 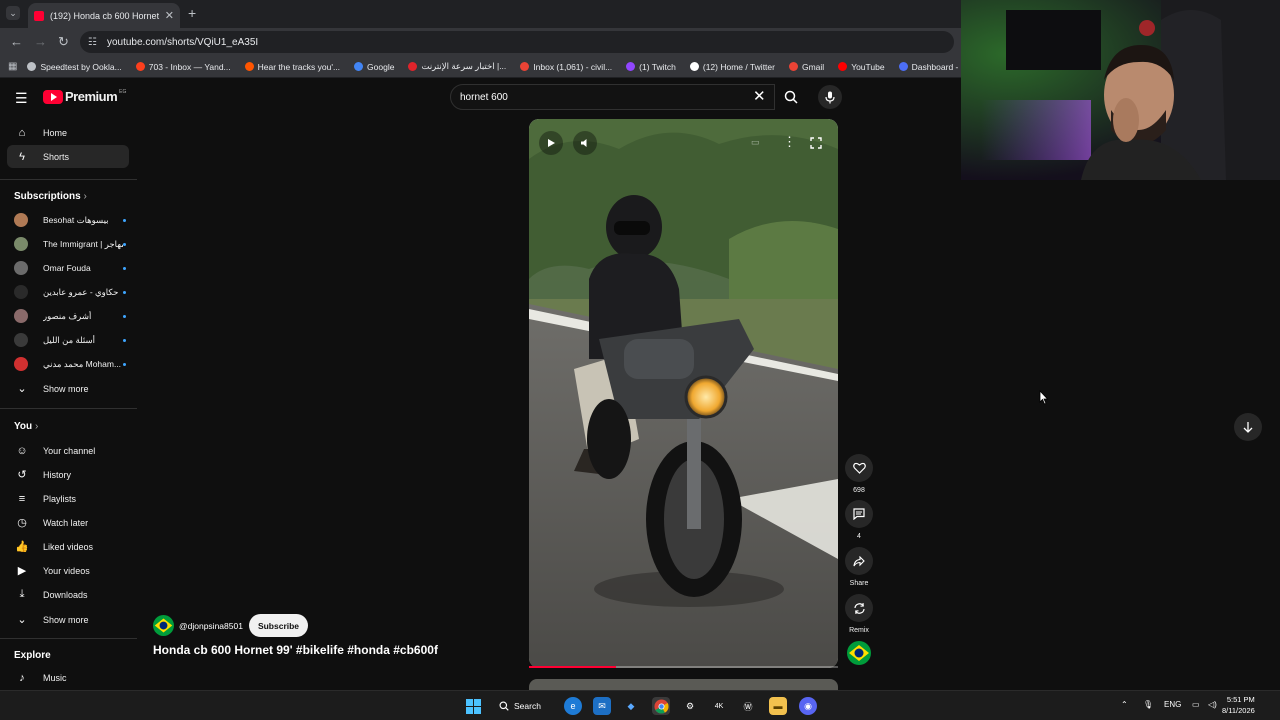 What do you see at coordinates (859, 561) in the screenshot?
I see `share-button` at bounding box center [859, 561].